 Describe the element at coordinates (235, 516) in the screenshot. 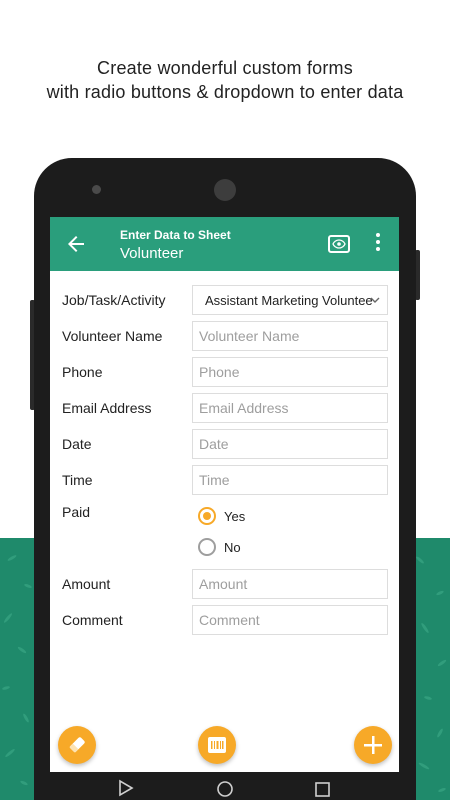

I see `paid-radio-yes-label: Yes` at that location.